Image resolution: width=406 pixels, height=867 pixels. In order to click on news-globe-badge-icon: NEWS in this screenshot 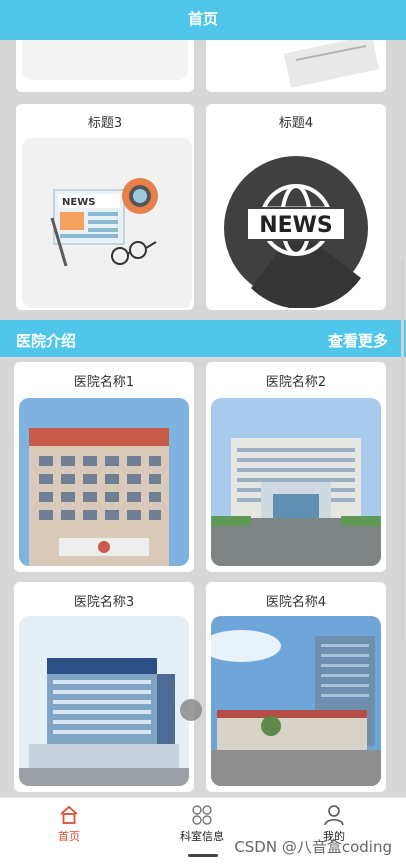, I will do `click(296, 223)`.